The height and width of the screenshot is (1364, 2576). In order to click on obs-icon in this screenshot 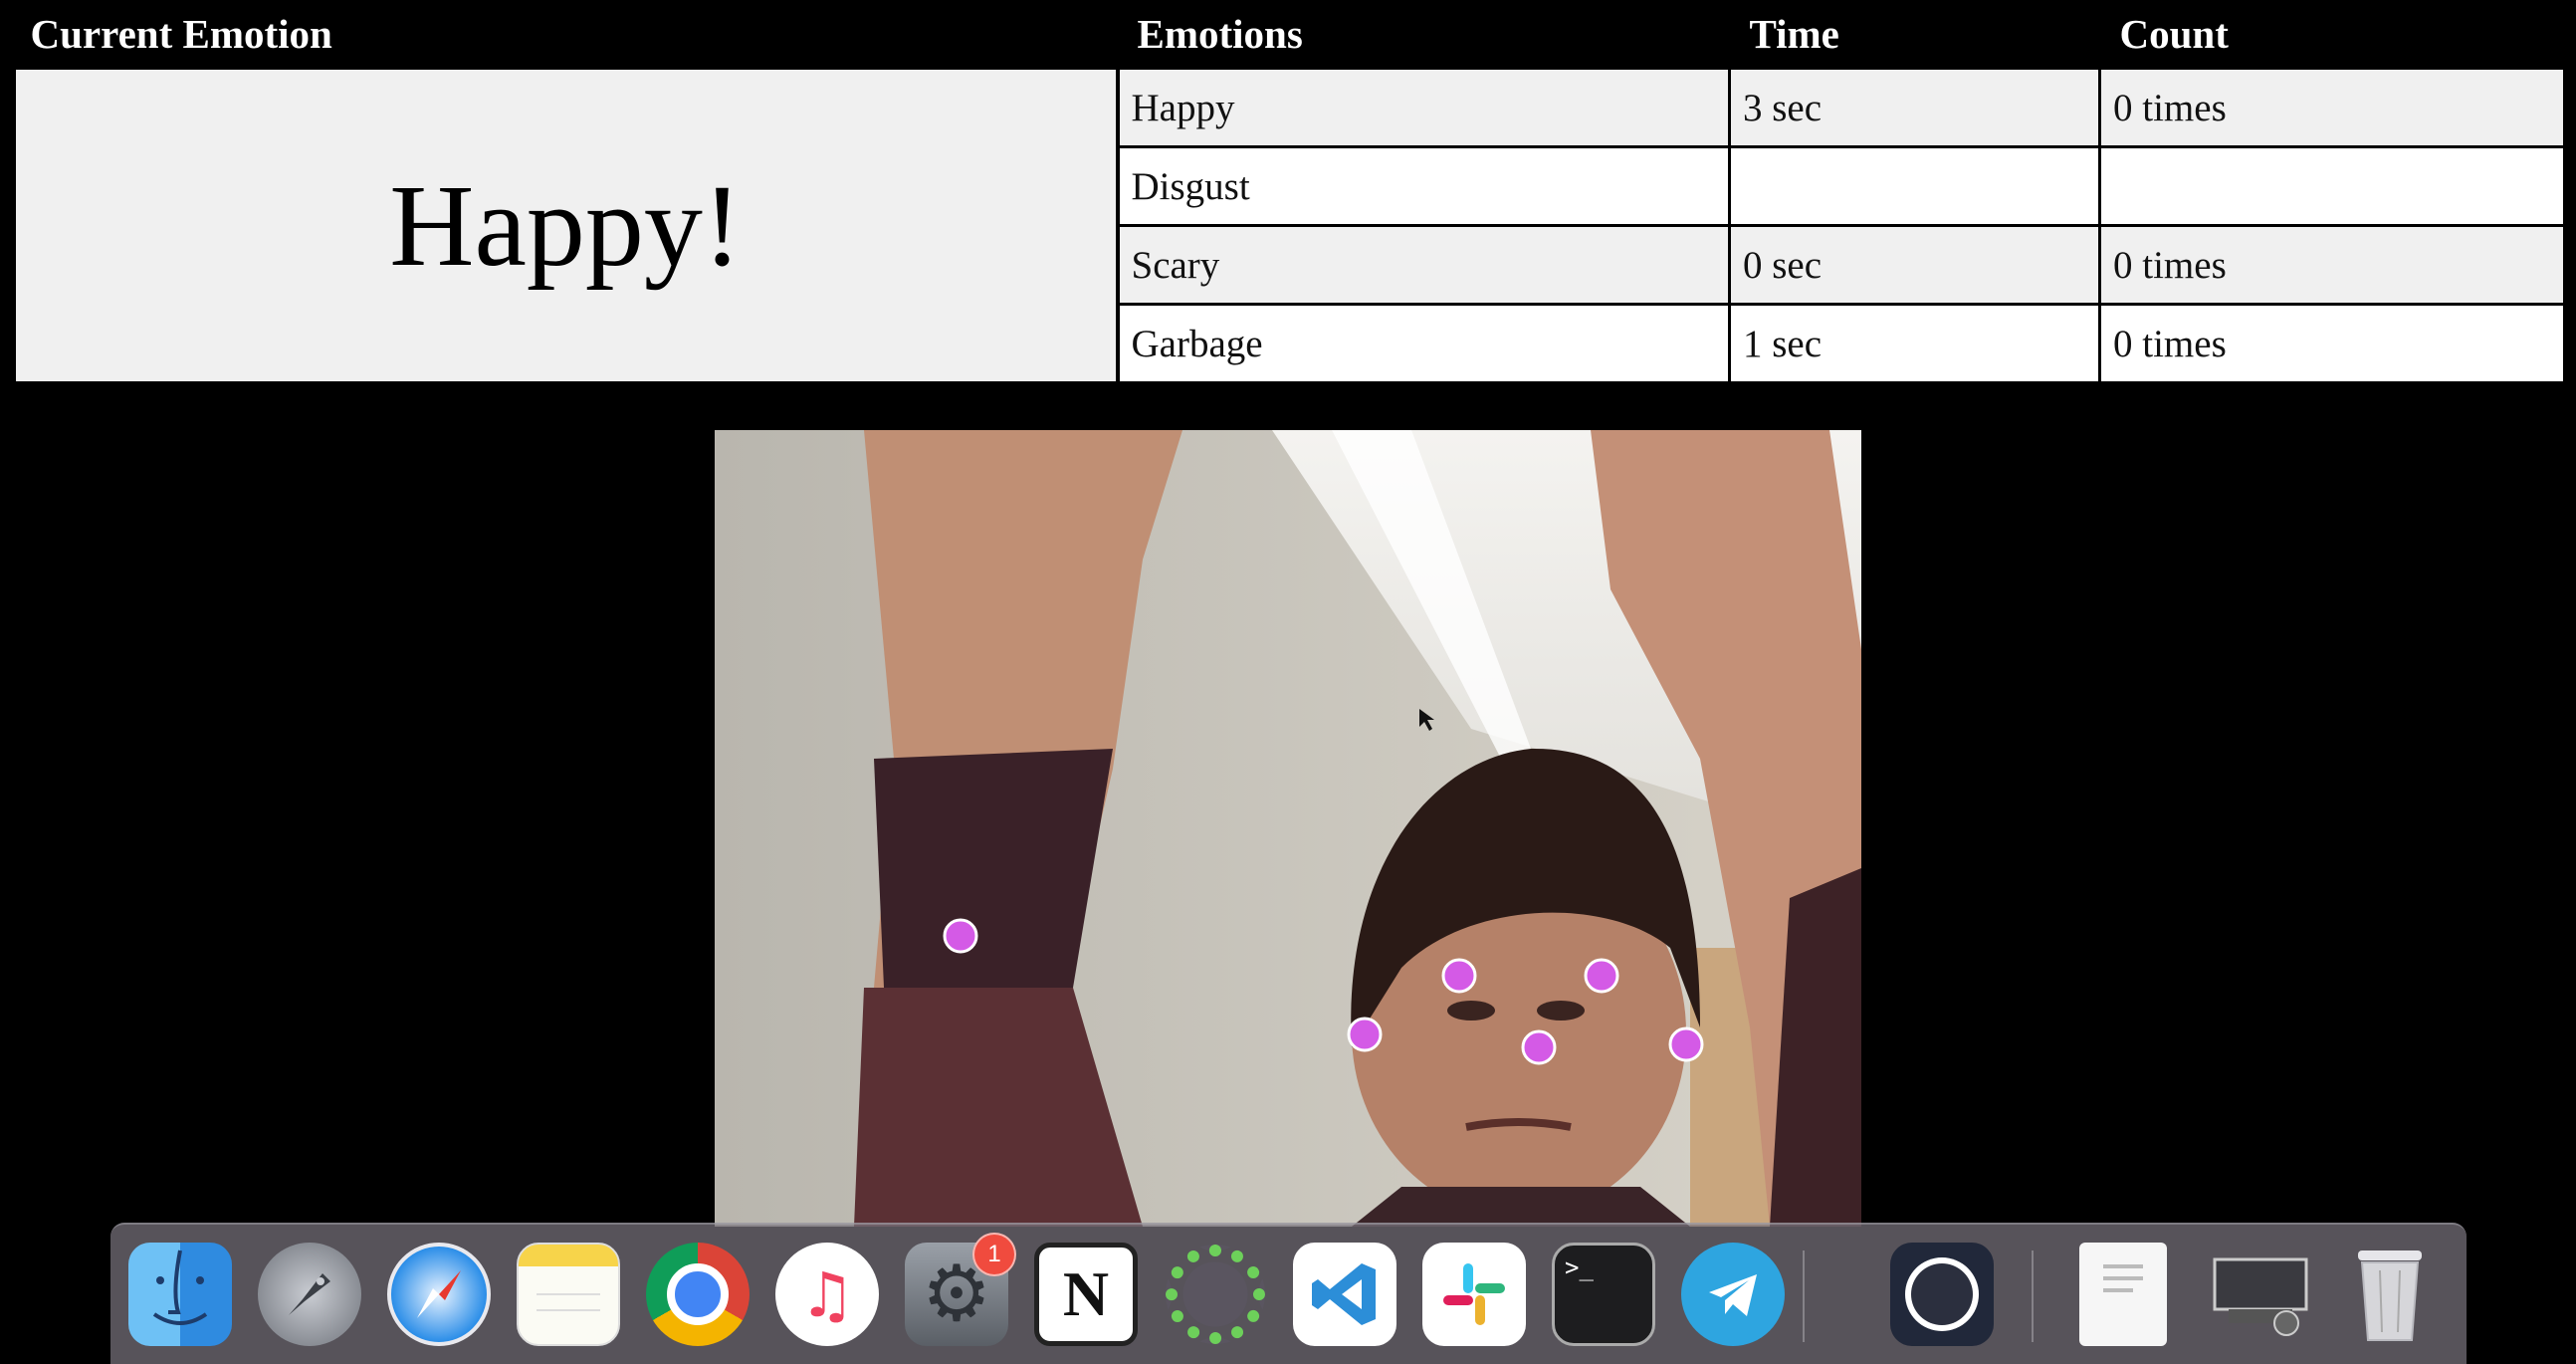, I will do `click(1942, 1294)`.